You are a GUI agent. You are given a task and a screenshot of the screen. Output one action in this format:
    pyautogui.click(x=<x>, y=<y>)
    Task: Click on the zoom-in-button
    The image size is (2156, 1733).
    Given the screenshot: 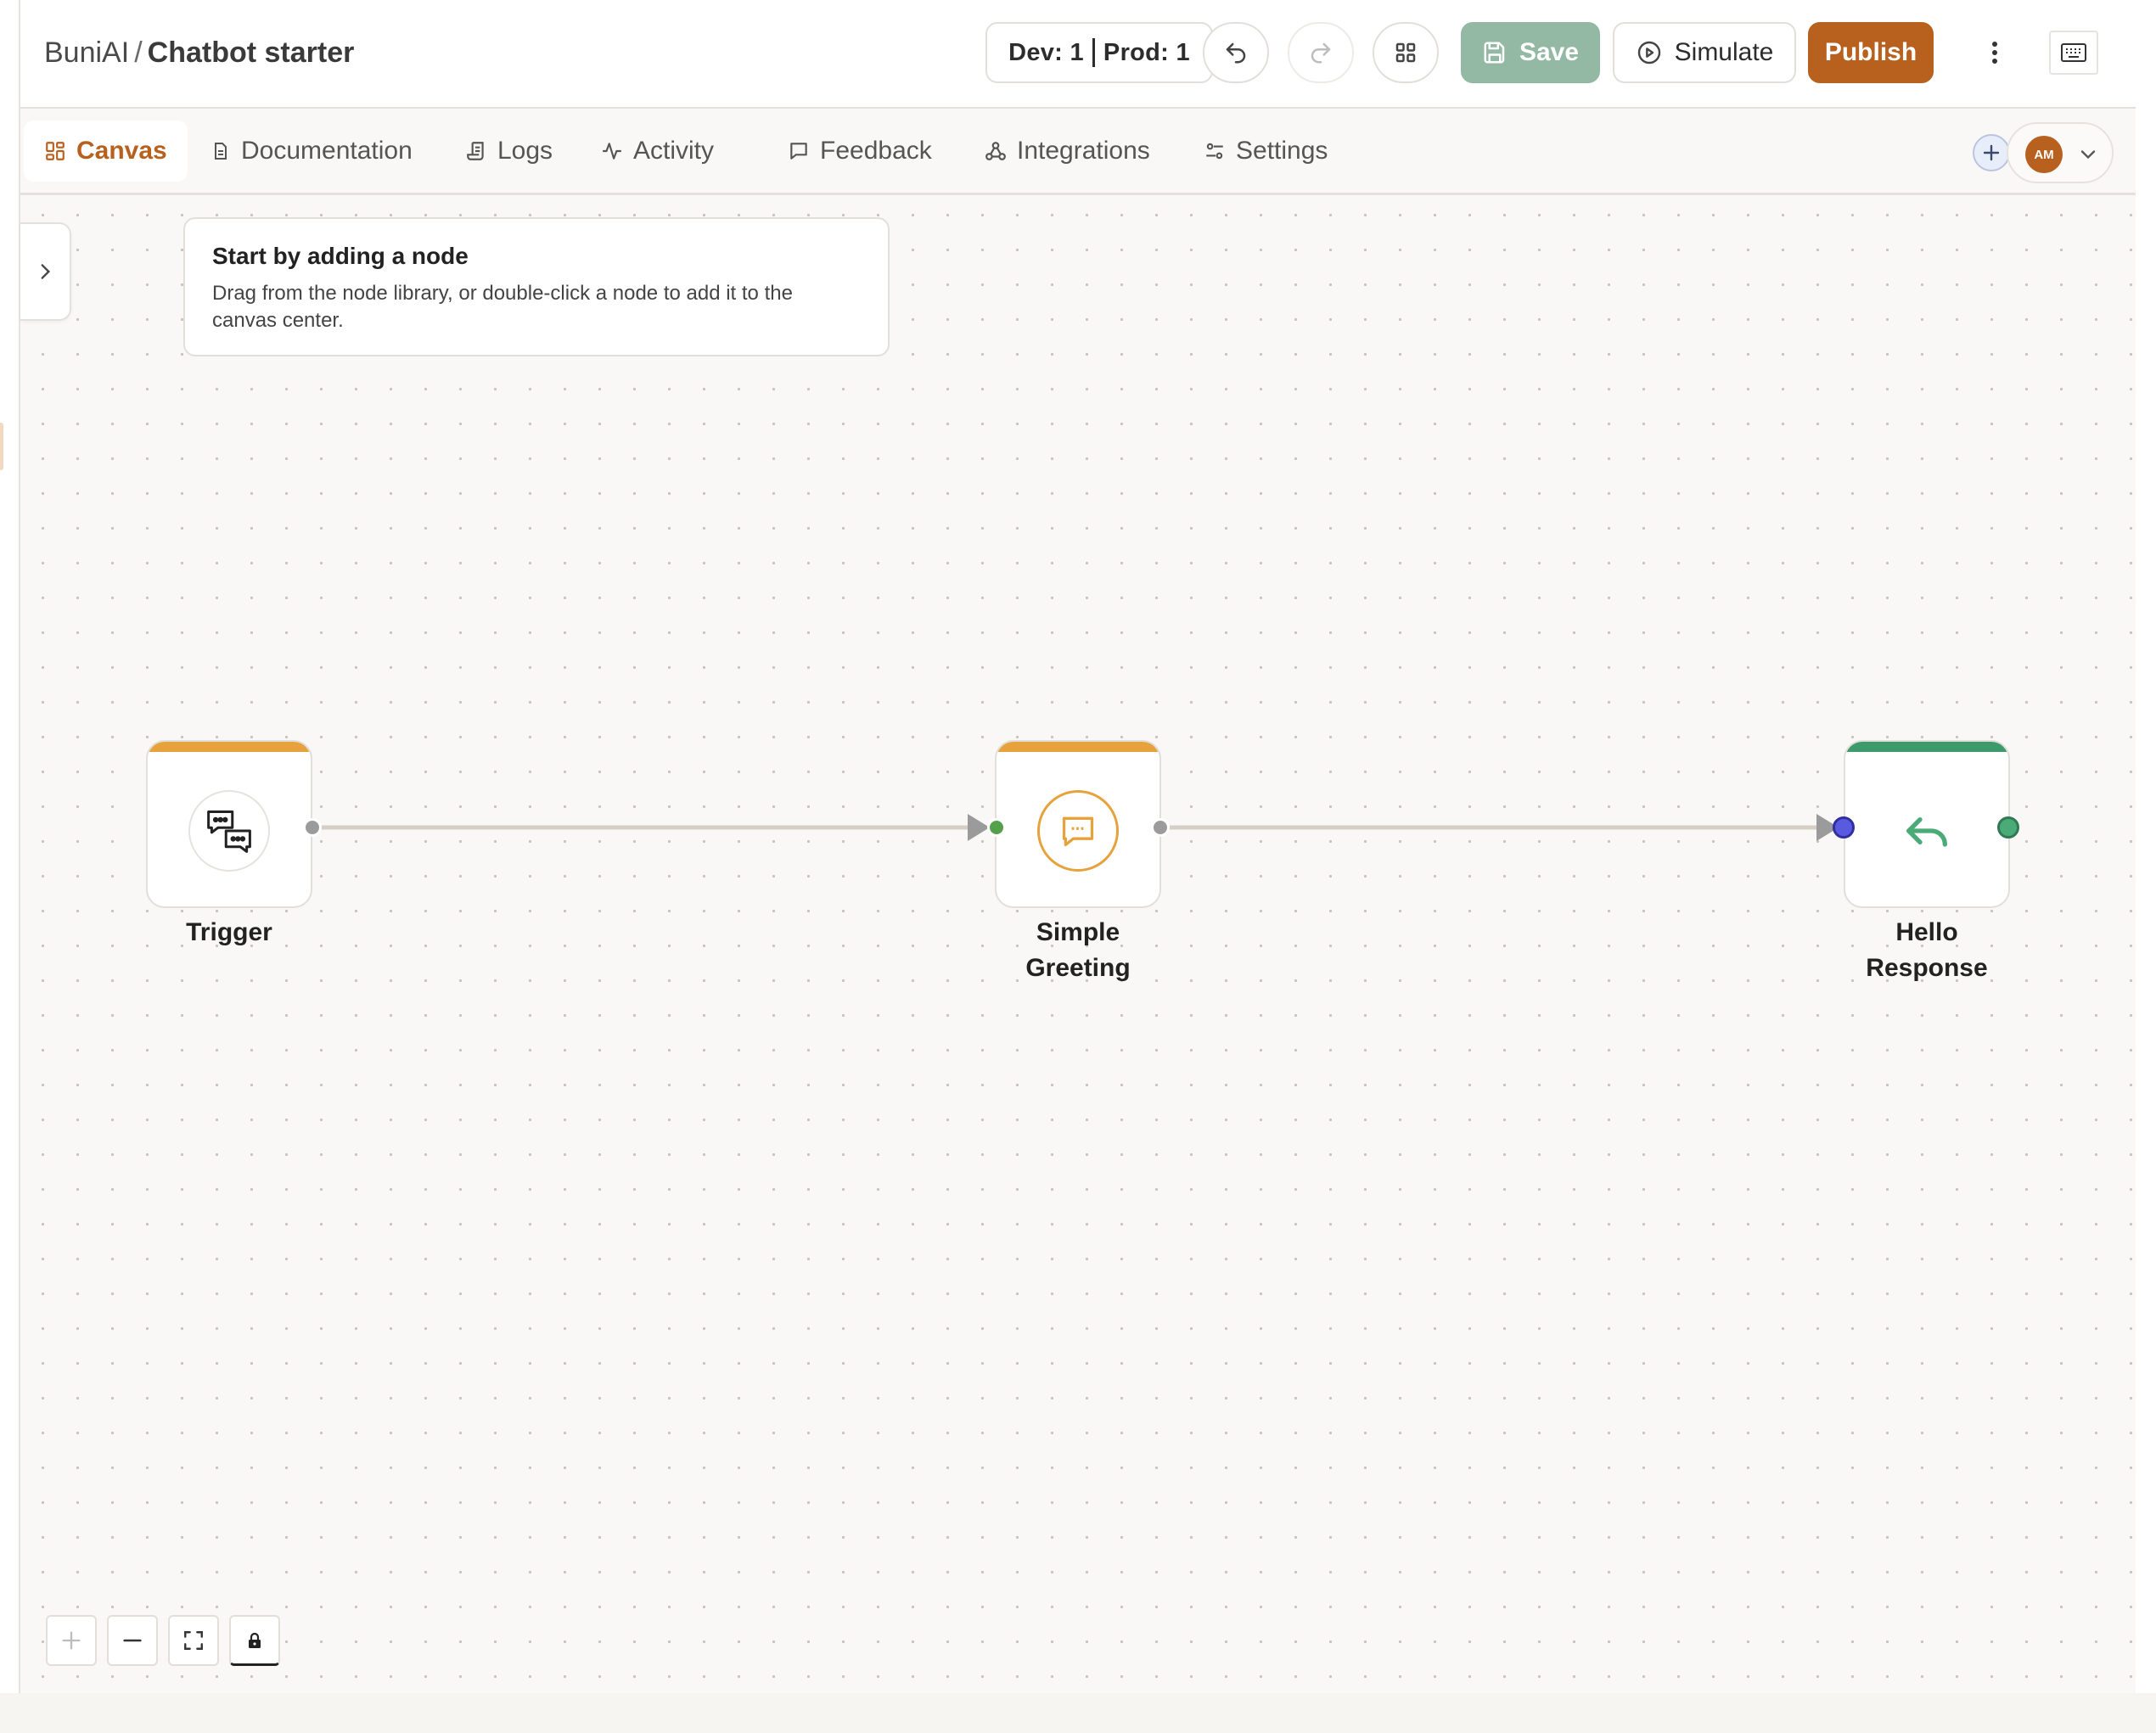 What is the action you would take?
    pyautogui.click(x=71, y=1640)
    